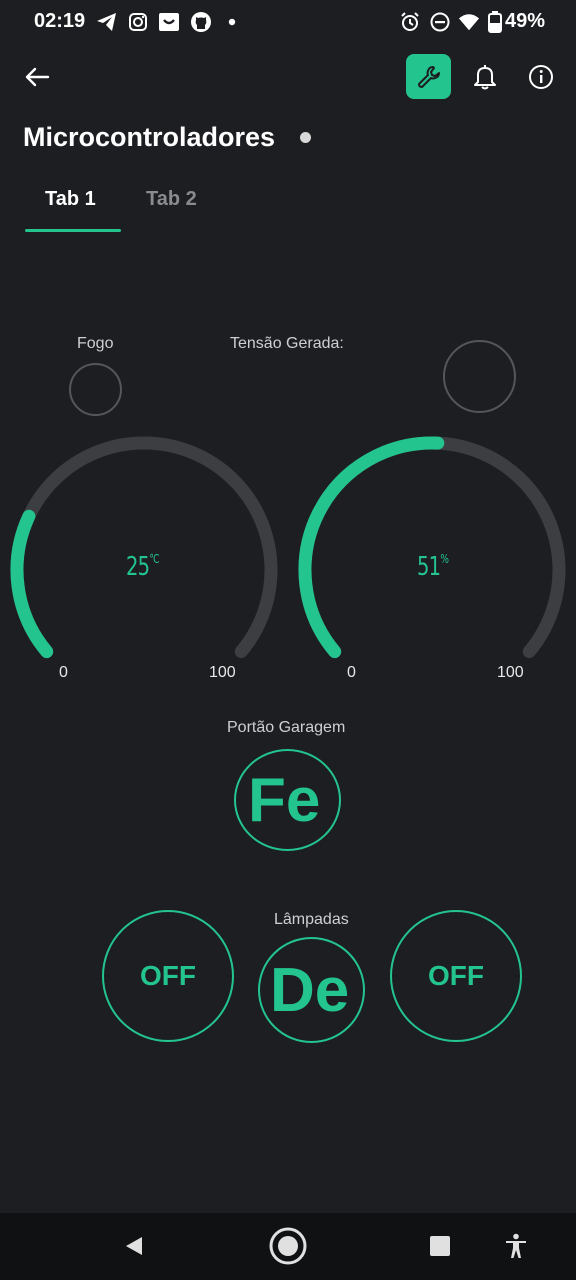 The width and height of the screenshot is (576, 1280). What do you see at coordinates (201, 22) in the screenshot?
I see `github-icon` at bounding box center [201, 22].